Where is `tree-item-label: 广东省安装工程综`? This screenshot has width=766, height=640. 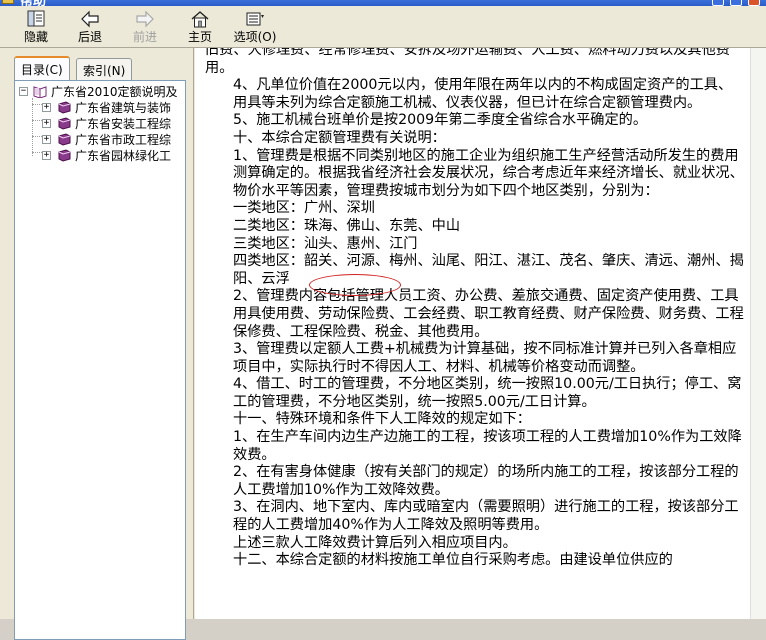
tree-item-label: 广东省安装工程综 is located at coordinates (123, 124).